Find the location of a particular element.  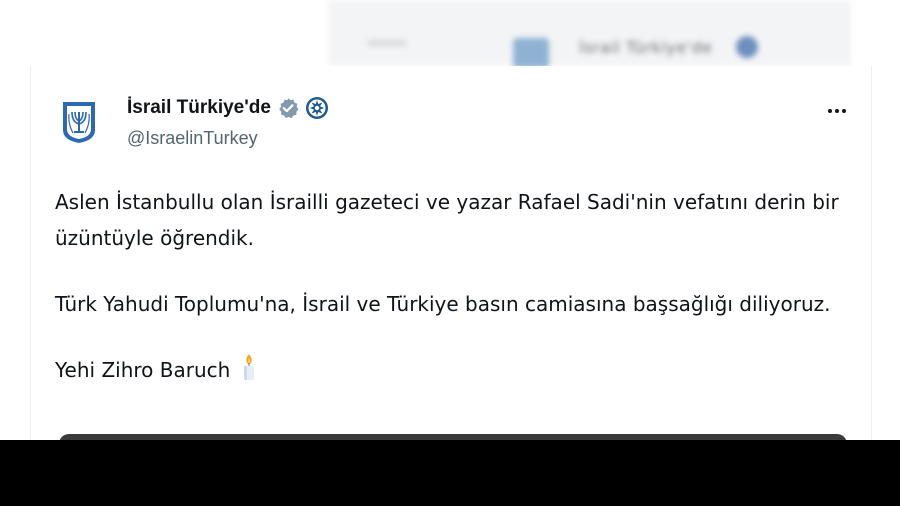

background-tweet: İsrail Türkiye'de is located at coordinates (450, 33).